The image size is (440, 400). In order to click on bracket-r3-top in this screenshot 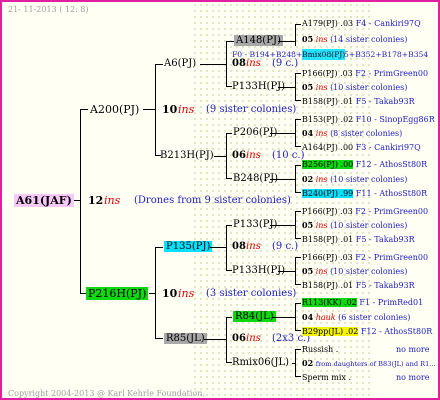, I will do `click(298, 119)`.